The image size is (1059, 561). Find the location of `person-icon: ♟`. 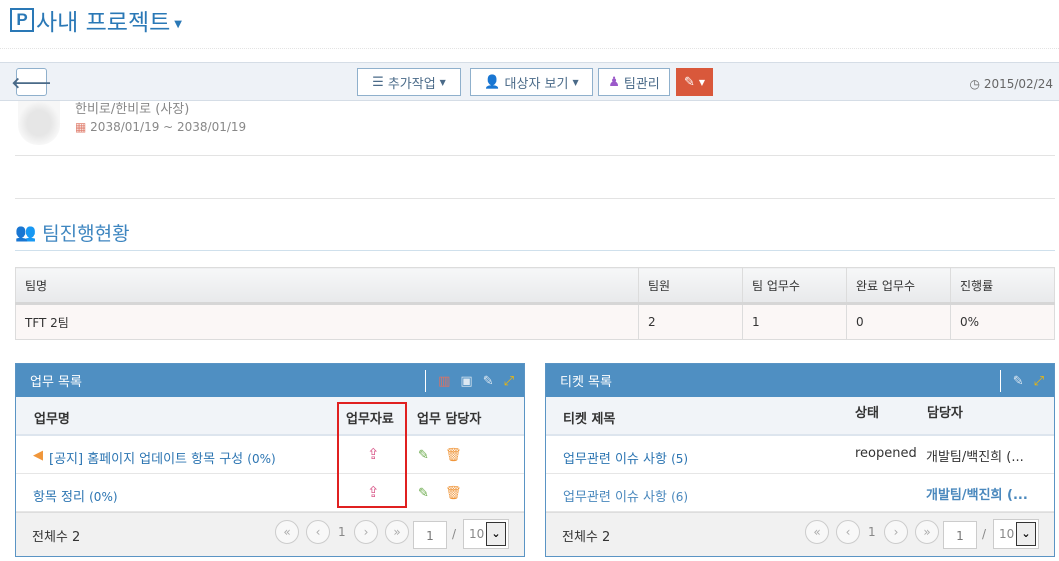

person-icon: ♟ is located at coordinates (614, 82).